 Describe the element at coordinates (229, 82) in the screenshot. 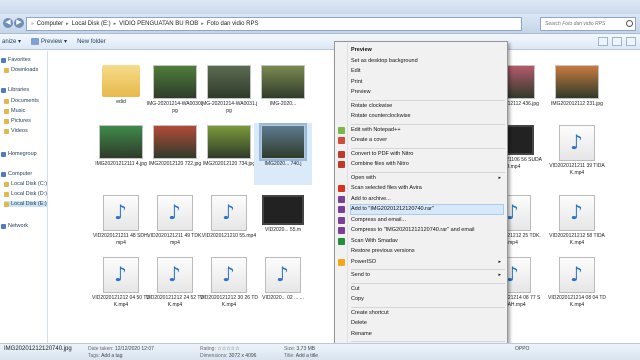

I see `photo-thumbnail` at that location.